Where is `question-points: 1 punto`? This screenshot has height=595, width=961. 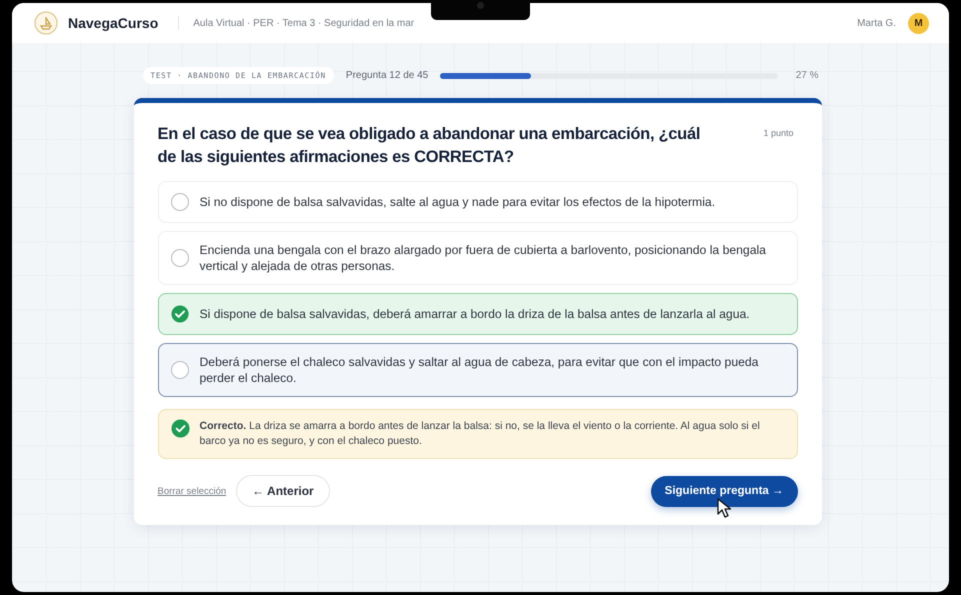
question-points: 1 punto is located at coordinates (778, 133).